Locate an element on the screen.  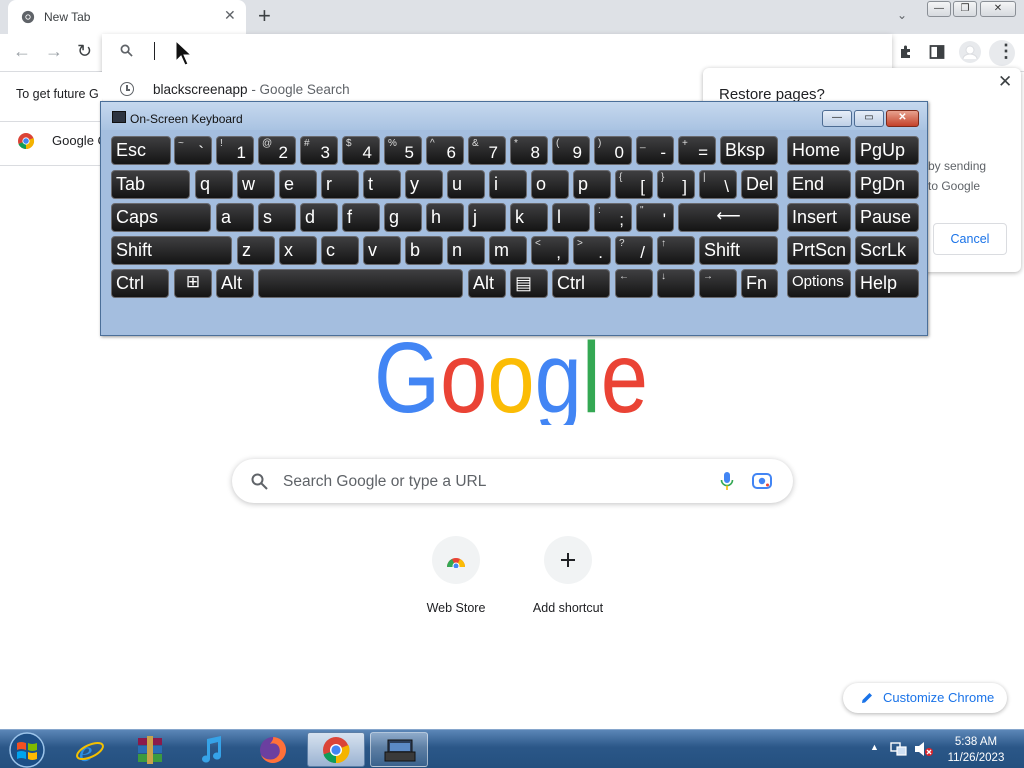
restore-window-button: ❐ is located at coordinates (965, 9).